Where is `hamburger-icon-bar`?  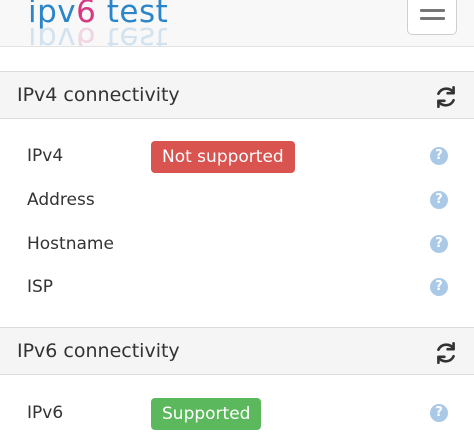
hamburger-icon-bar is located at coordinates (432, 18).